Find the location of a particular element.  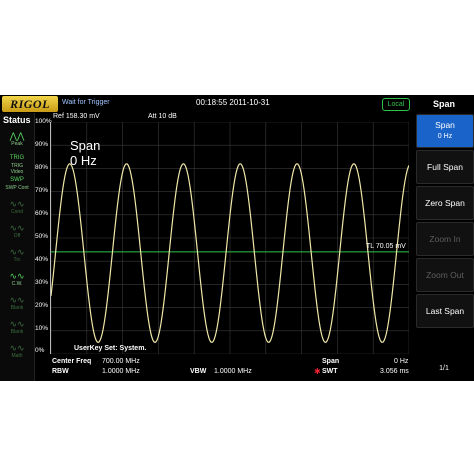

full-span-button: Full Span is located at coordinates (445, 167).